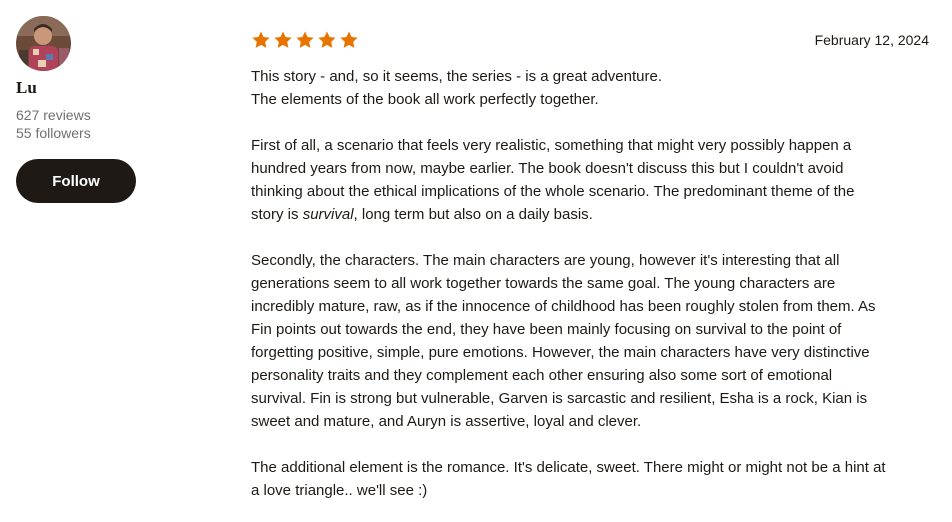  I want to click on avatar, so click(43, 43).